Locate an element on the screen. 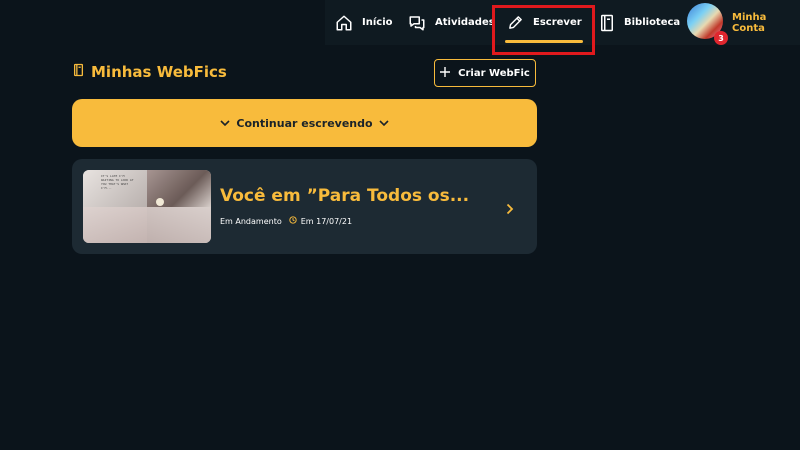 This screenshot has height=450, width=800. continue-writing-label: Continuar escrevendo is located at coordinates (304, 123).